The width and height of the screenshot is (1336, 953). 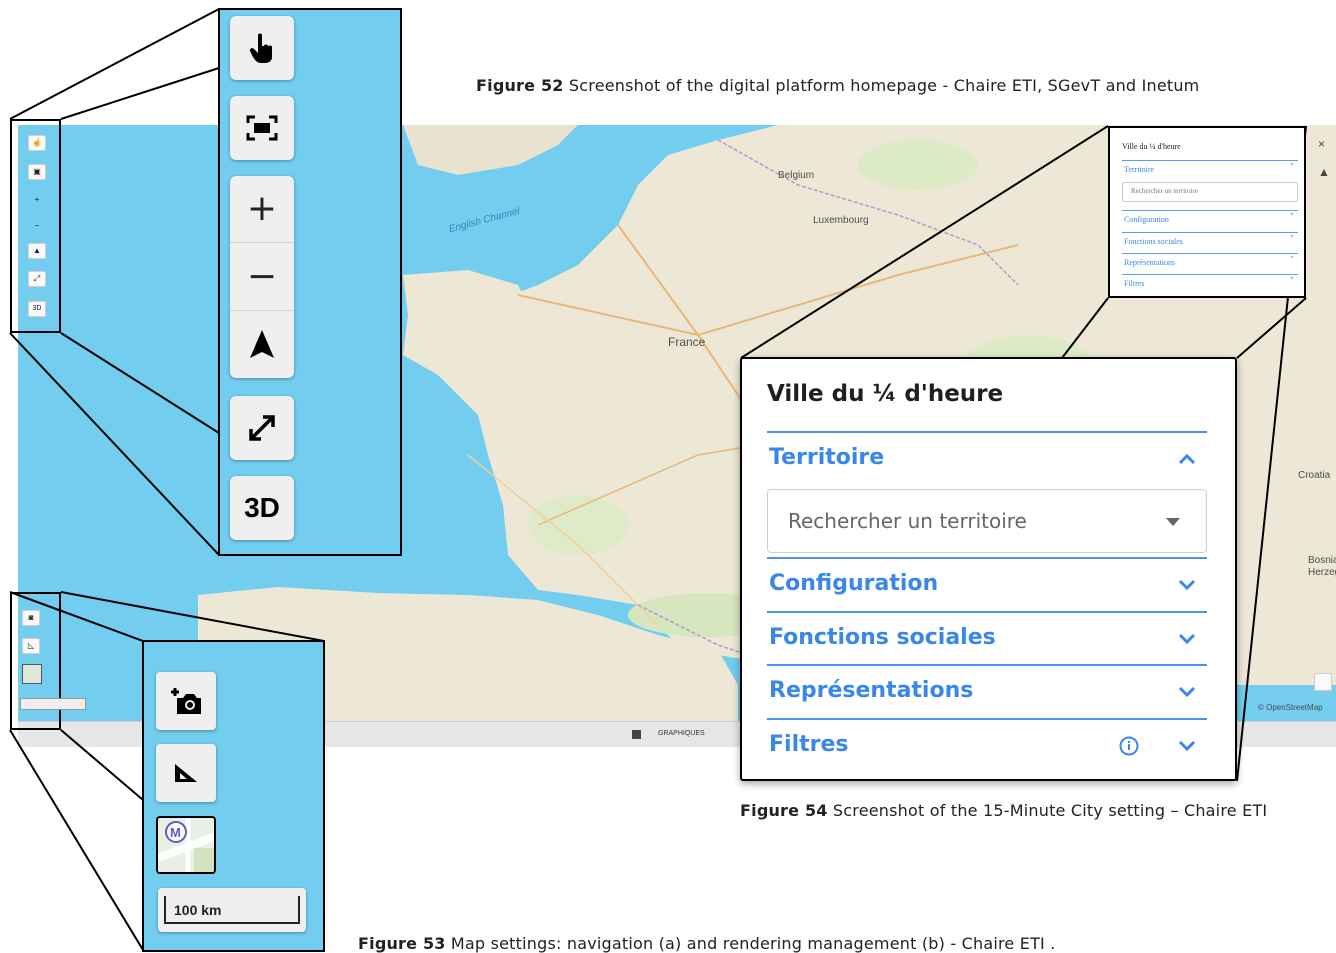 I want to click on mini-search-text: Rechercher un territoire, so click(x=1164, y=191).